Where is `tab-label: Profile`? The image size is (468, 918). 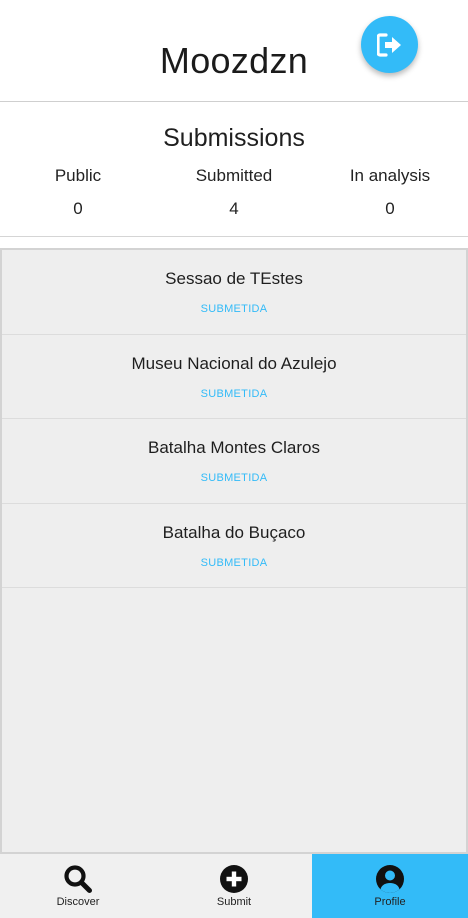 tab-label: Profile is located at coordinates (390, 902).